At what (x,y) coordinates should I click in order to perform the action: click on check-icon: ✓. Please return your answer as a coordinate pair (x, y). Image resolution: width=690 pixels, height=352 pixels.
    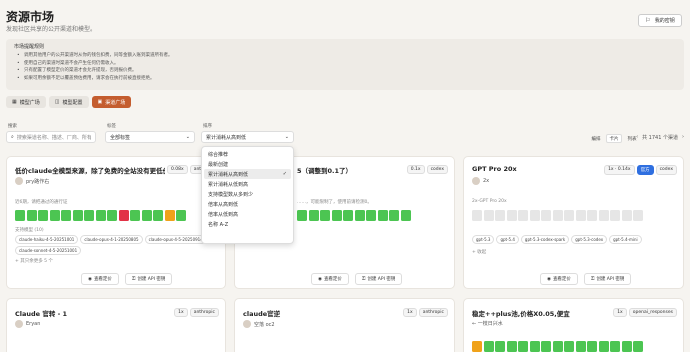
    Looking at the image, I should click on (284, 174).